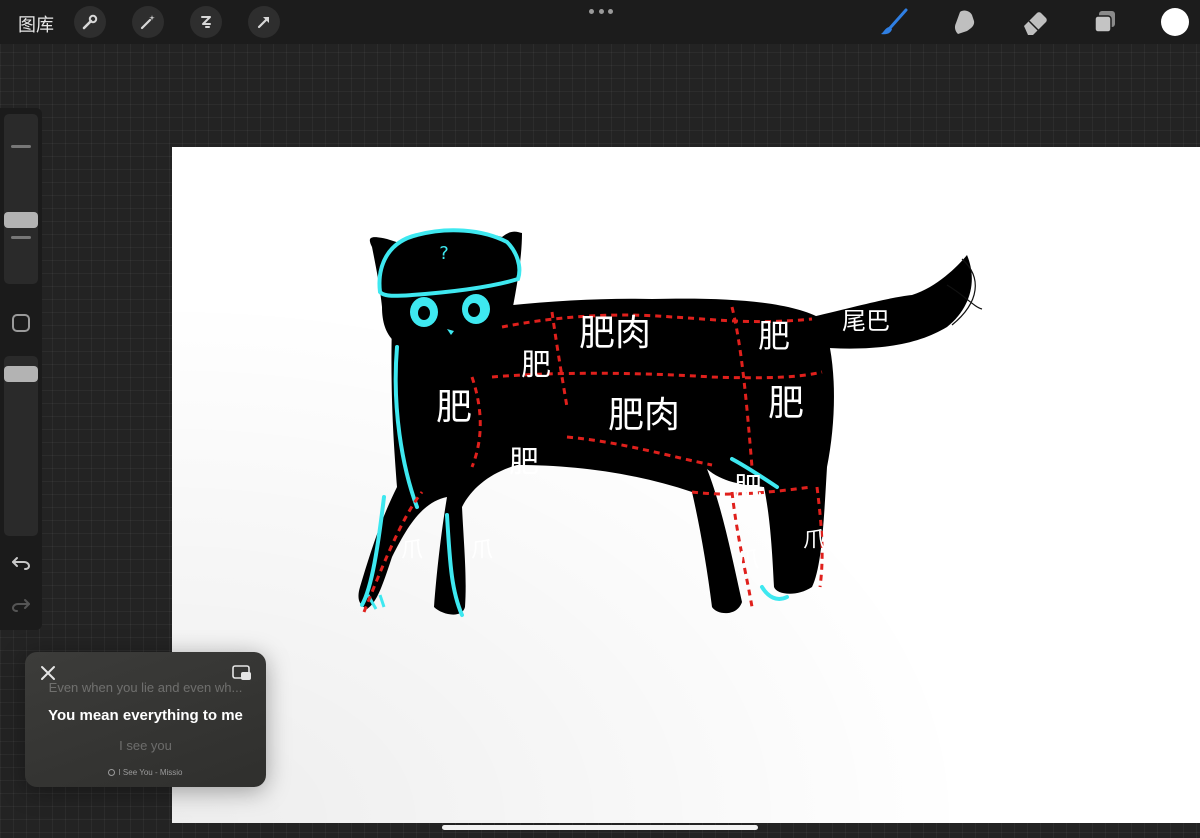 Image resolution: width=1200 pixels, height=838 pixels. I want to click on label-rear-lower: 肥, so click(786, 403).